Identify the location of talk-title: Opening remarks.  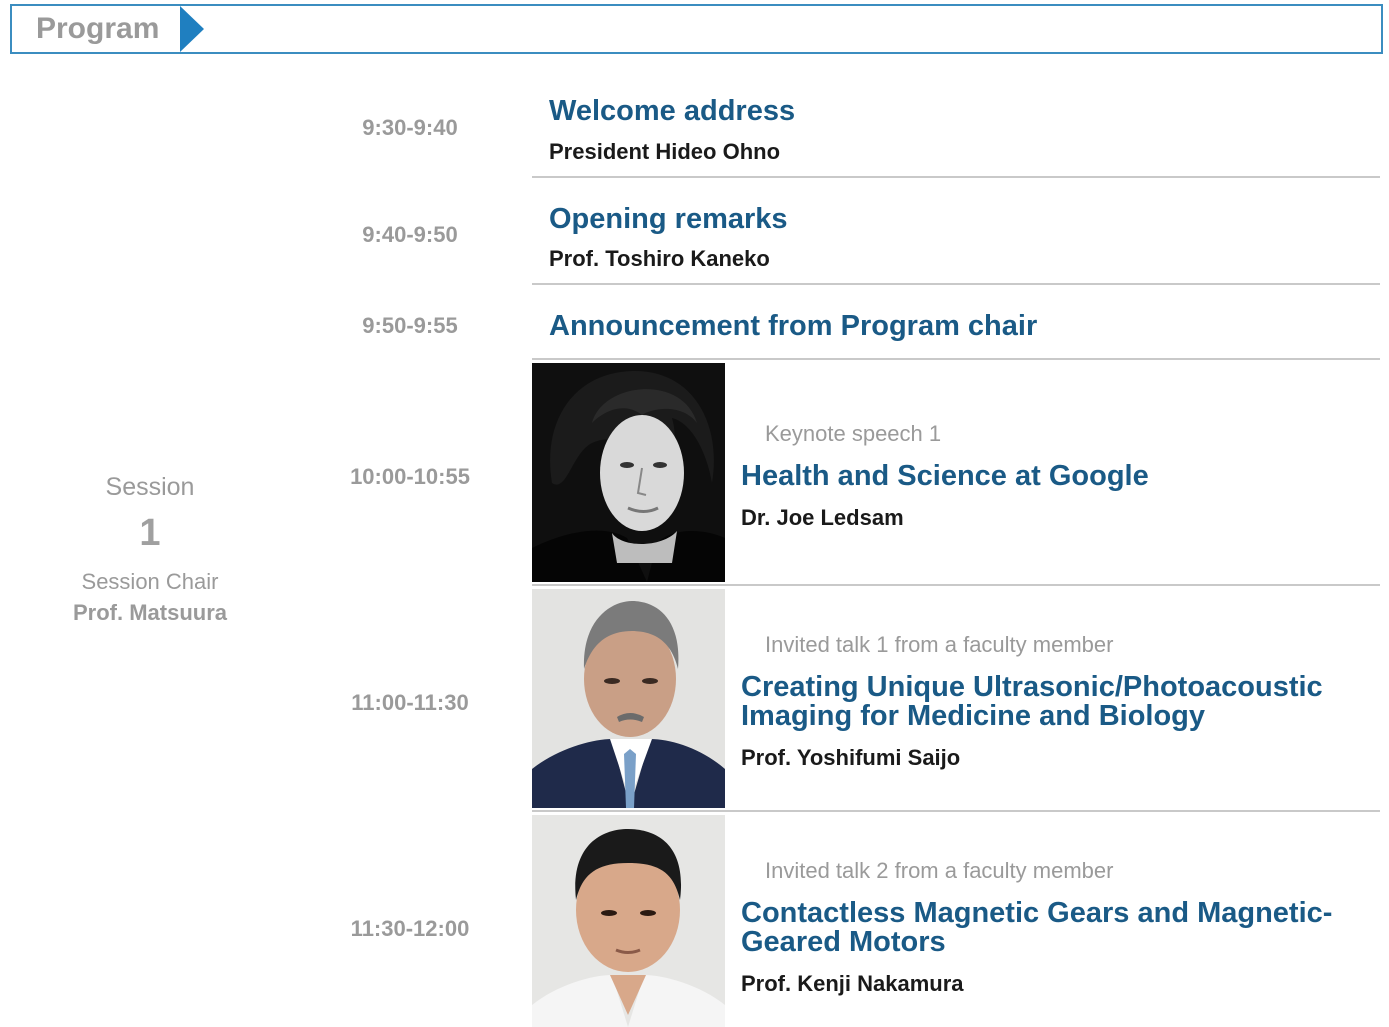
(668, 219).